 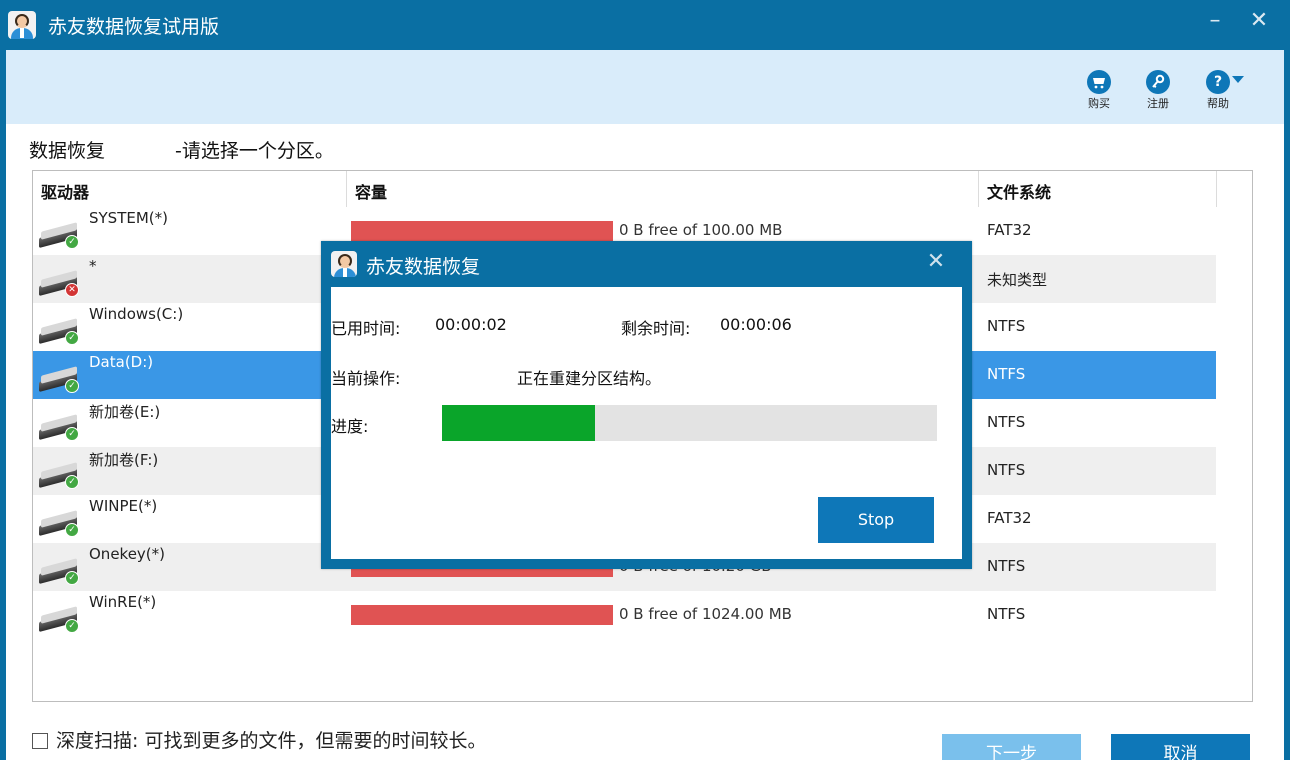 What do you see at coordinates (471, 324) in the screenshot?
I see `elapsed-value: 00:00:02` at bounding box center [471, 324].